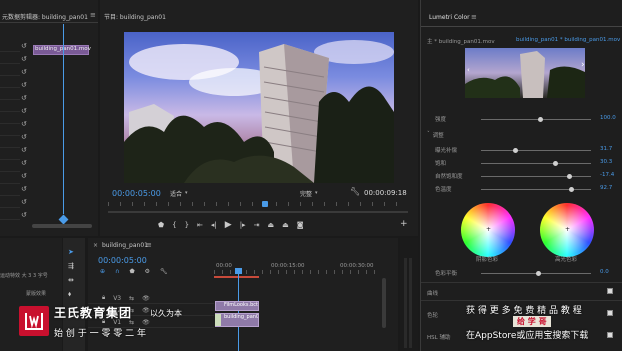  What do you see at coordinates (131, 298) in the screenshot?
I see `sync-icon: ⇆` at bounding box center [131, 298].